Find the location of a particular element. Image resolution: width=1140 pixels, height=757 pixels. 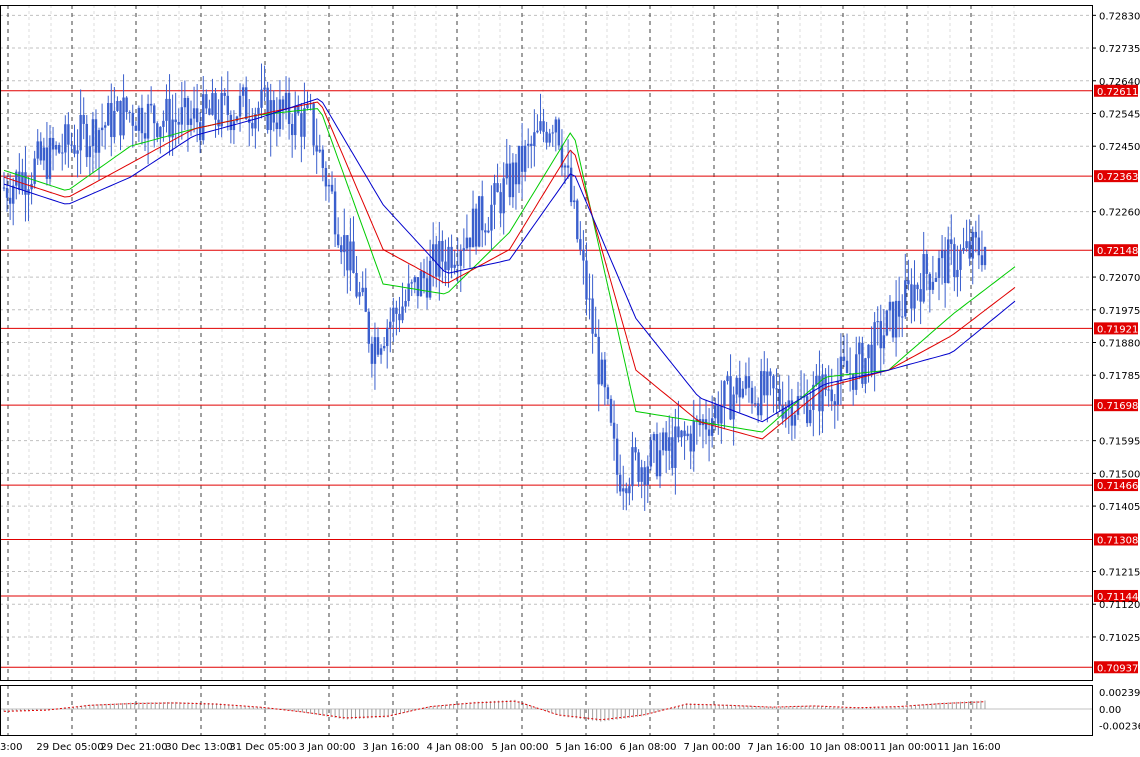

level-tag-label: 0.71698 is located at coordinates (1117, 406).